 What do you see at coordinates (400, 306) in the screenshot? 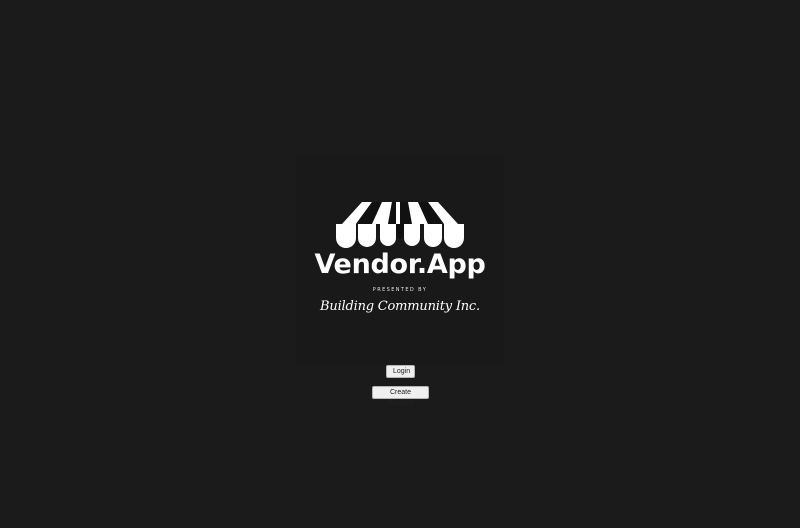
I see `organization-name: Building Community Inc.` at bounding box center [400, 306].